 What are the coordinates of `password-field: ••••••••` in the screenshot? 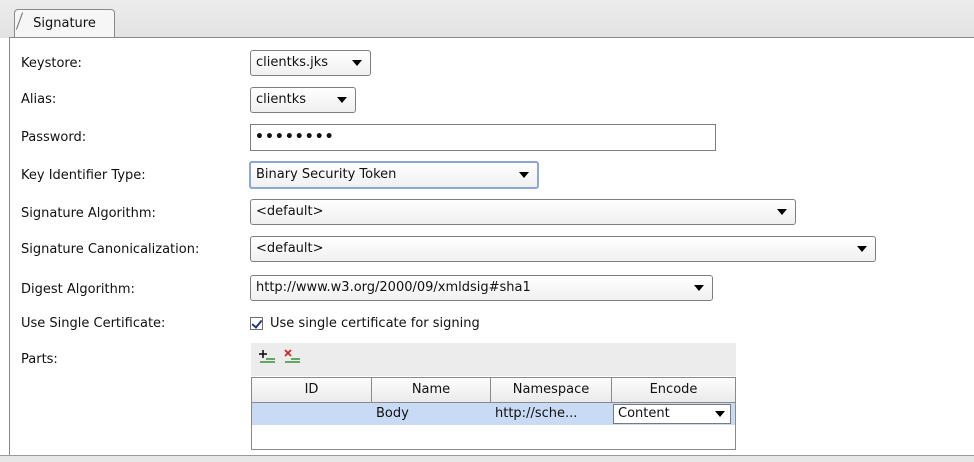 It's located at (483, 137).